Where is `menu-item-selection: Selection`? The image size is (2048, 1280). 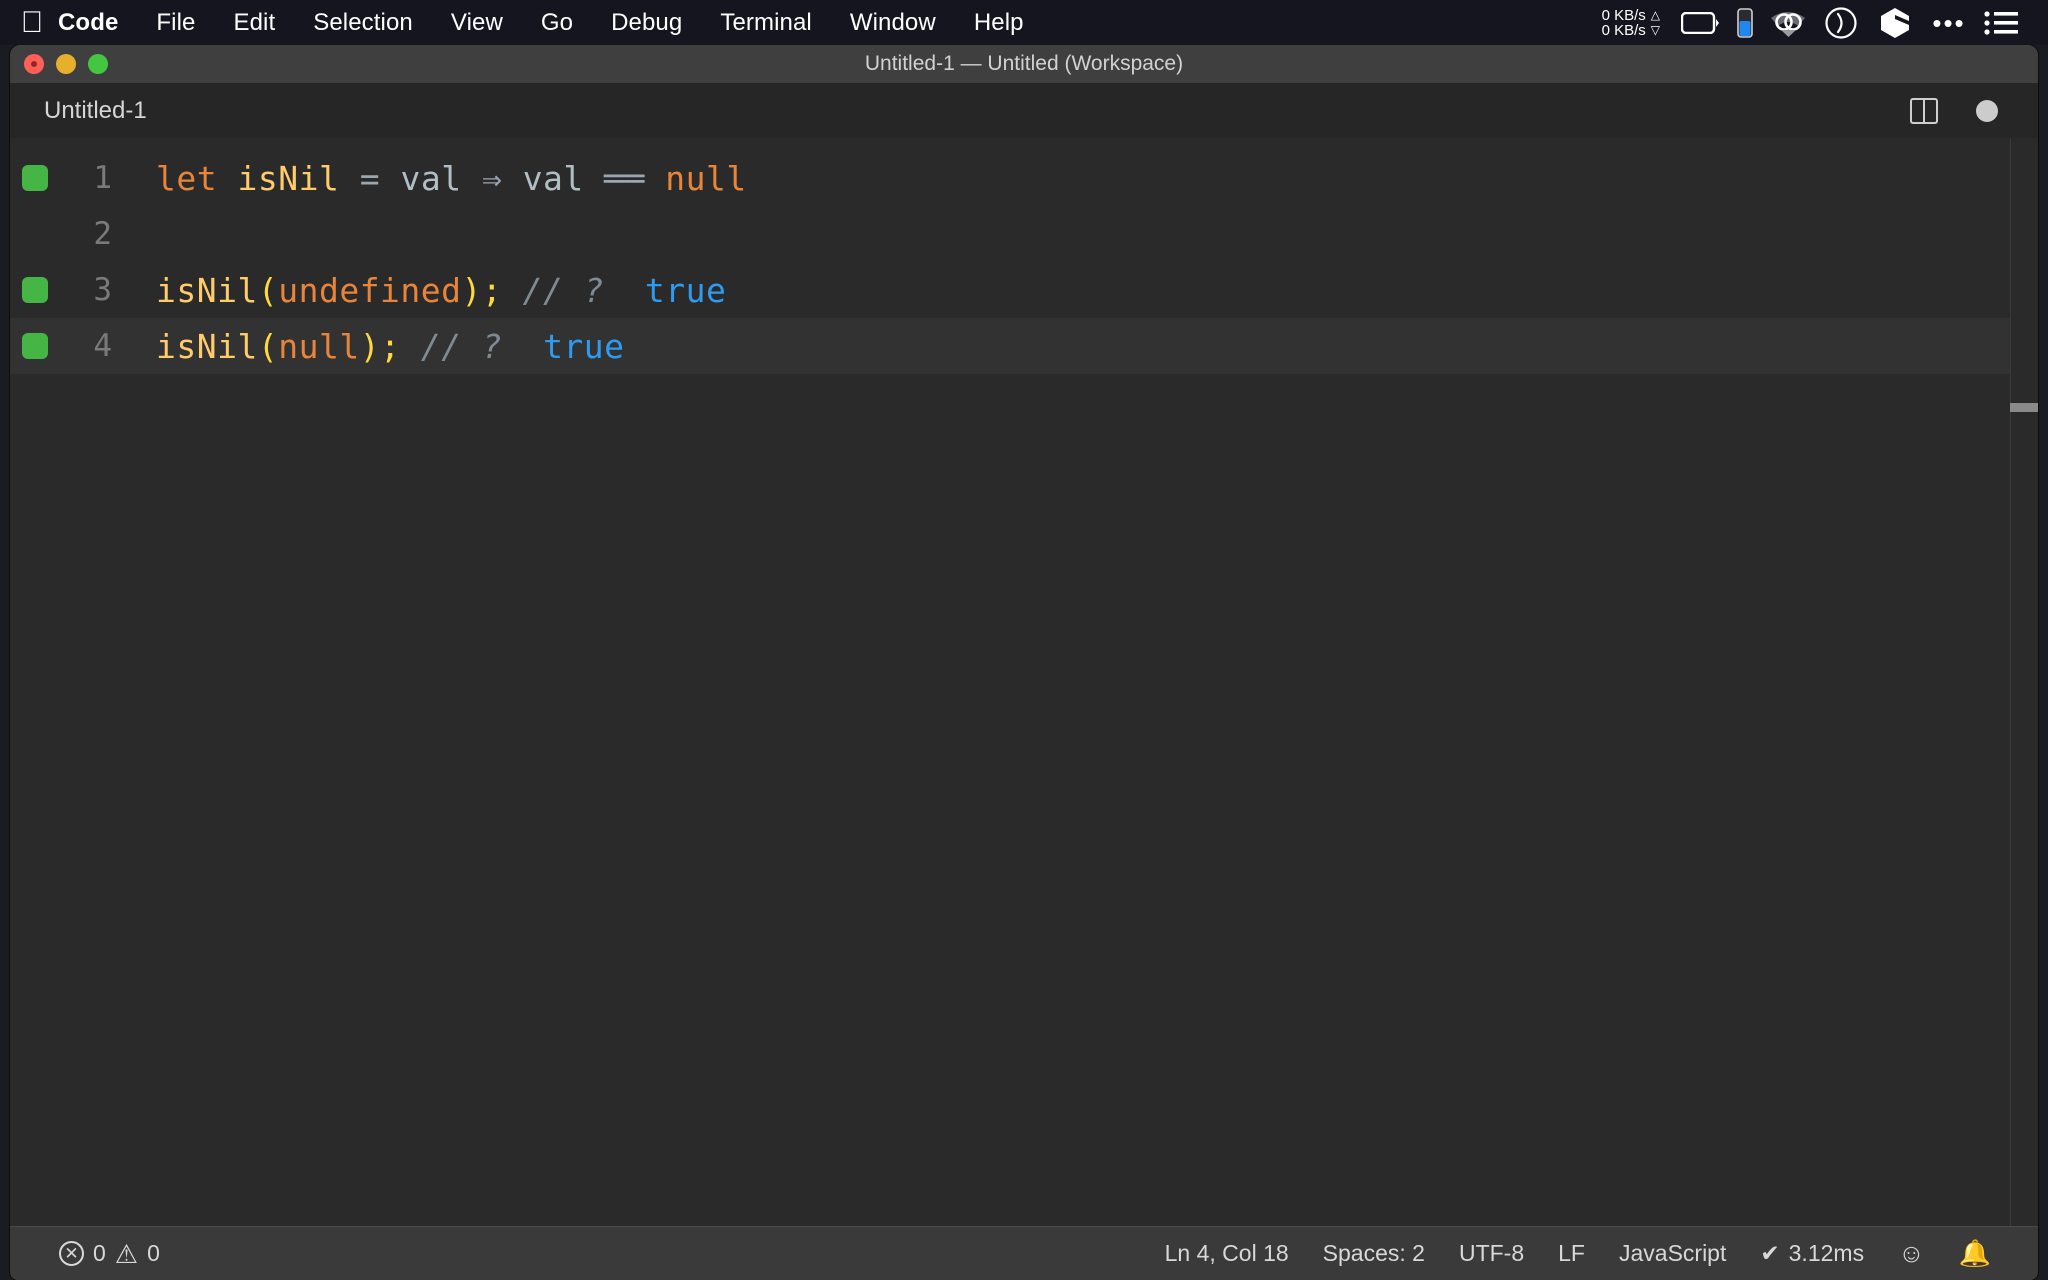 menu-item-selection: Selection is located at coordinates (363, 22).